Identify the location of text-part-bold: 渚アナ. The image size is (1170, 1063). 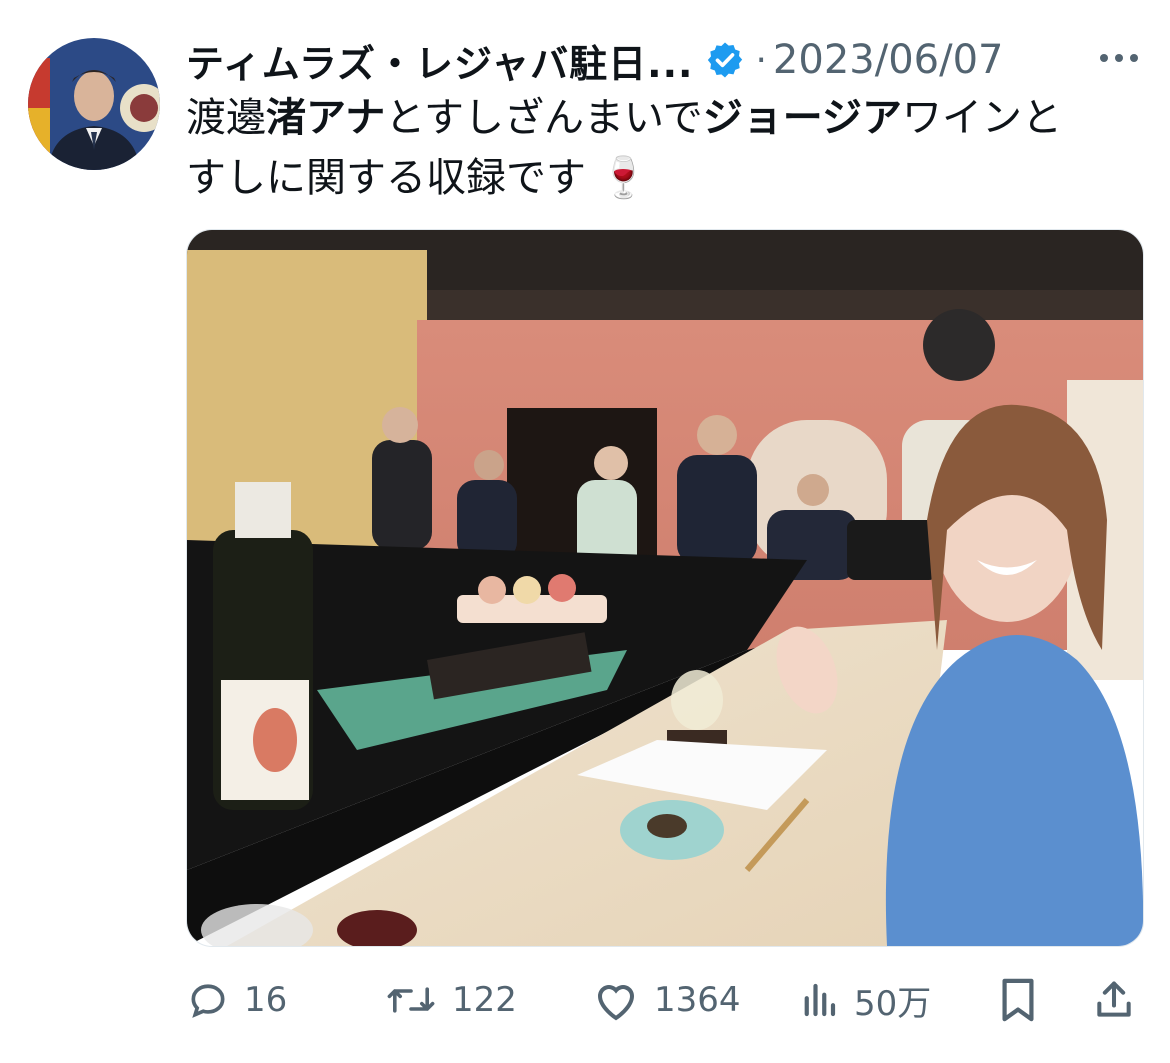
(326, 118).